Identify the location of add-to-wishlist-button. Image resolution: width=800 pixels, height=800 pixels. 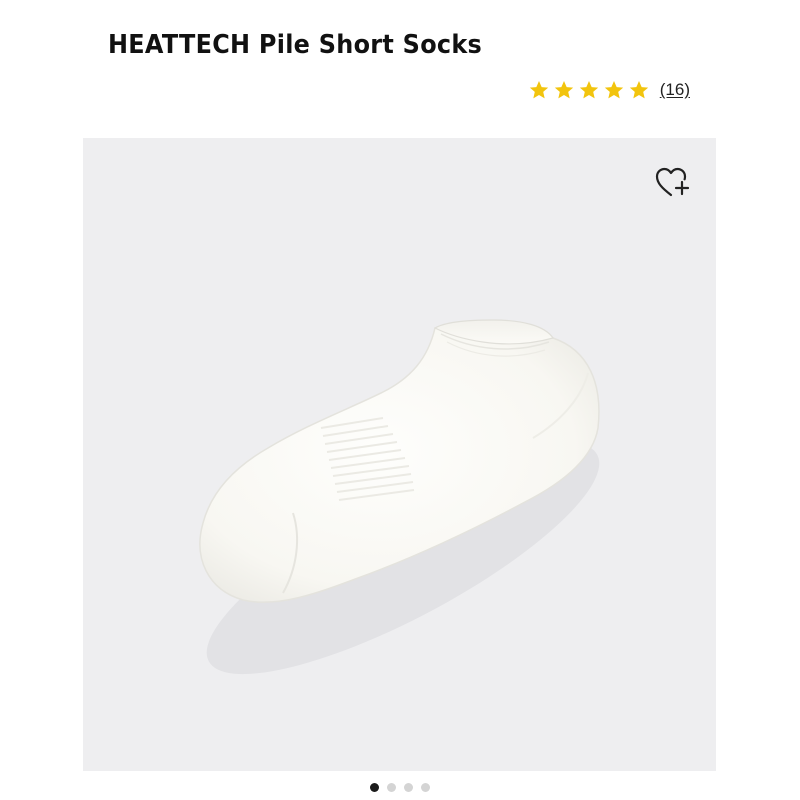
(672, 182).